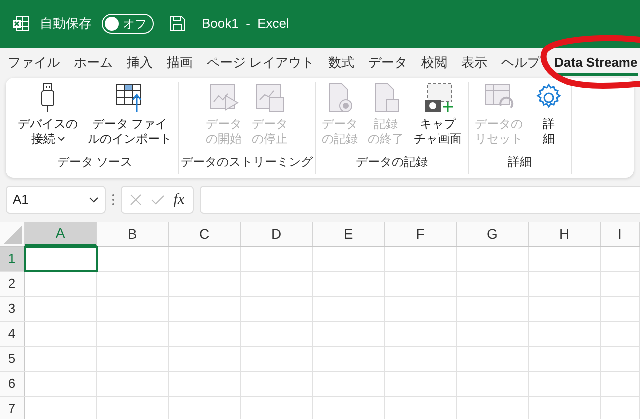 This screenshot has height=419, width=640. I want to click on row-header: 6, so click(12, 384).